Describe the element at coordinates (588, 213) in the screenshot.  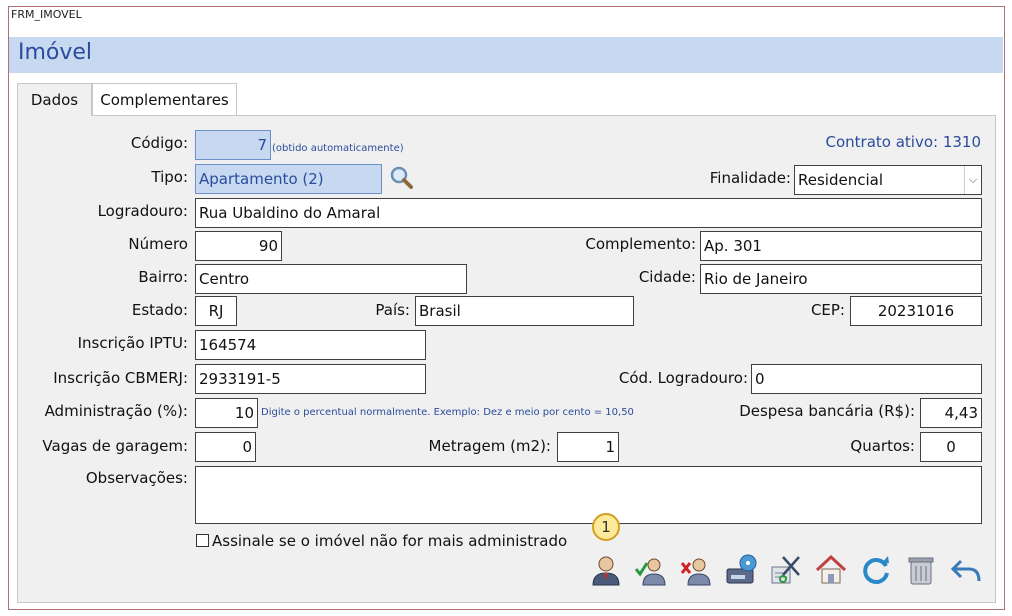
I see `logradouro-field: Rua Ubaldino do Amaral` at that location.